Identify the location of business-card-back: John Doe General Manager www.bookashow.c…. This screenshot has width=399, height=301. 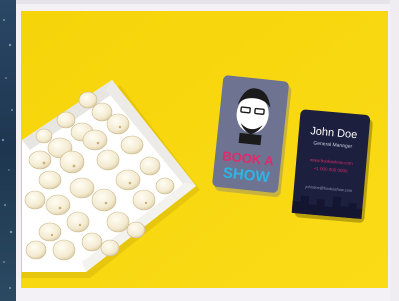
(332, 166).